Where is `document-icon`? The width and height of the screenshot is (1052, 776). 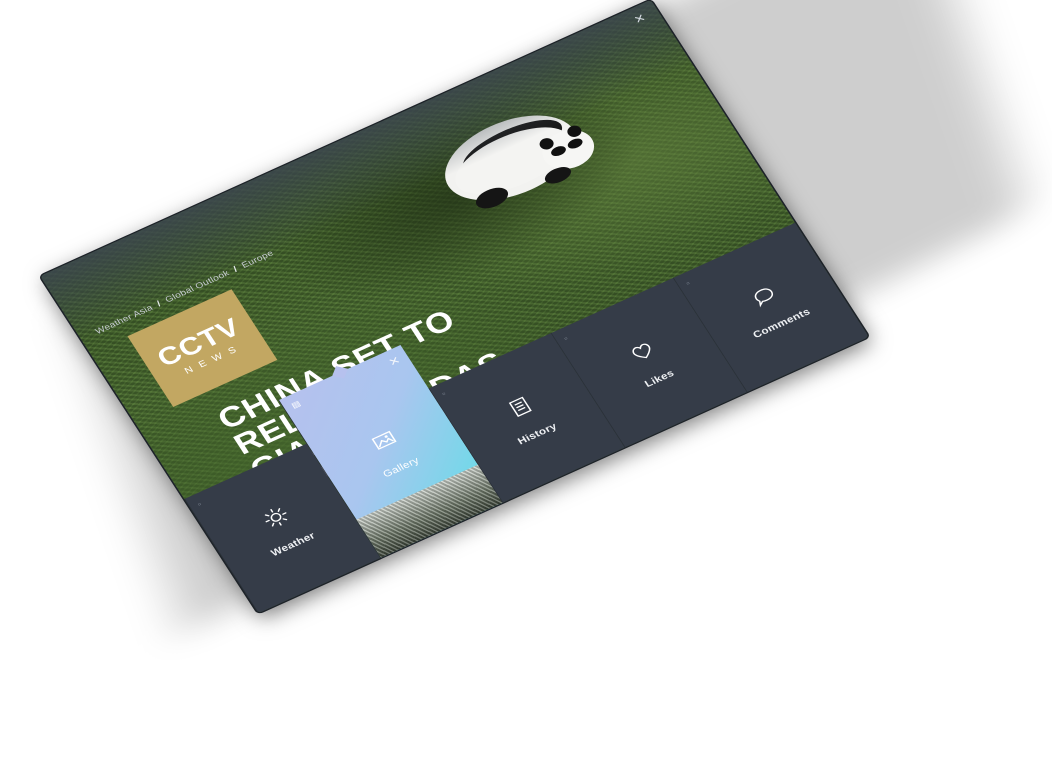
document-icon is located at coordinates (520, 406).